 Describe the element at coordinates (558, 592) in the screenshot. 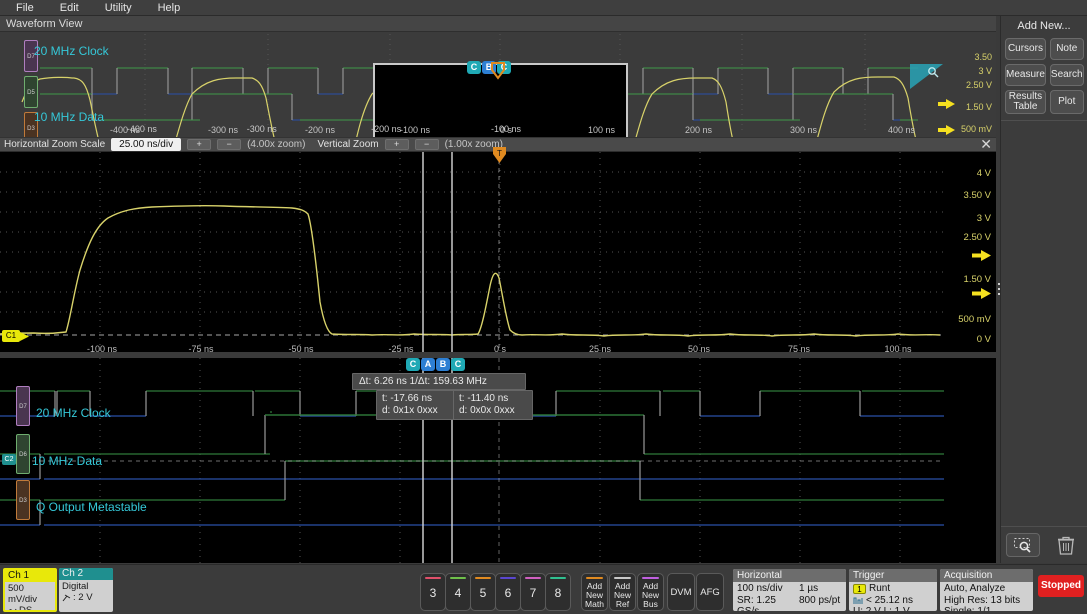

I see `channel-button-8: 8` at that location.